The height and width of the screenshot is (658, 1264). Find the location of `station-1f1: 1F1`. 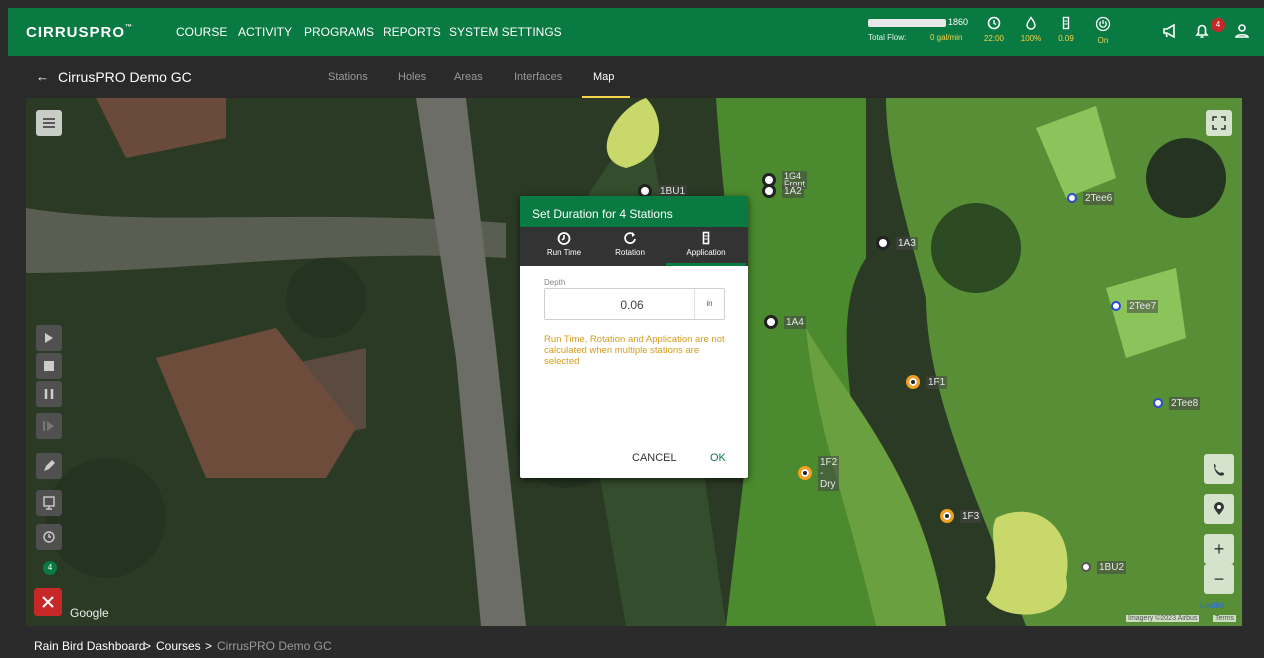

station-1f1: 1F1 is located at coordinates (927, 382).